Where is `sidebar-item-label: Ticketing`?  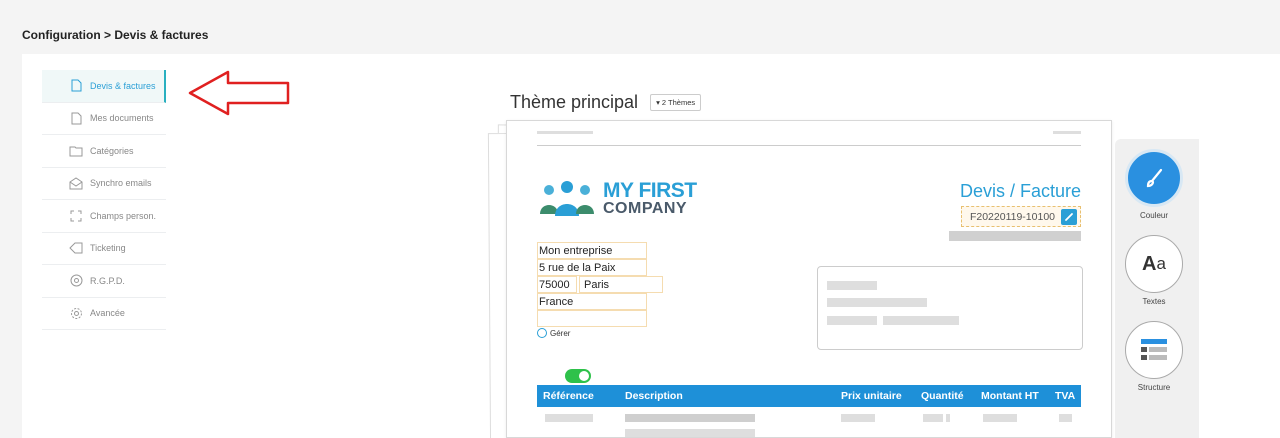
sidebar-item-label: Ticketing is located at coordinates (108, 248).